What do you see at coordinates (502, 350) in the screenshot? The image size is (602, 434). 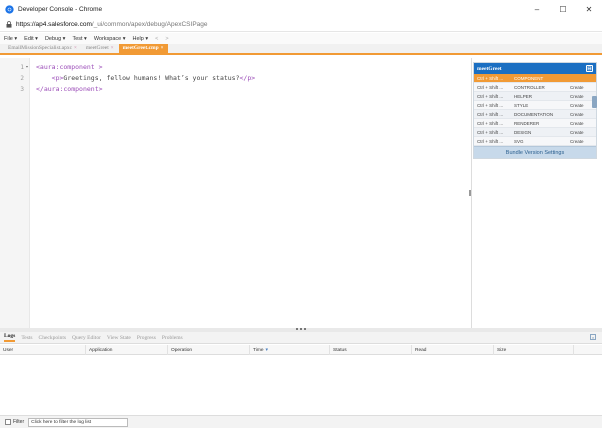 I see `column-label: Size` at bounding box center [502, 350].